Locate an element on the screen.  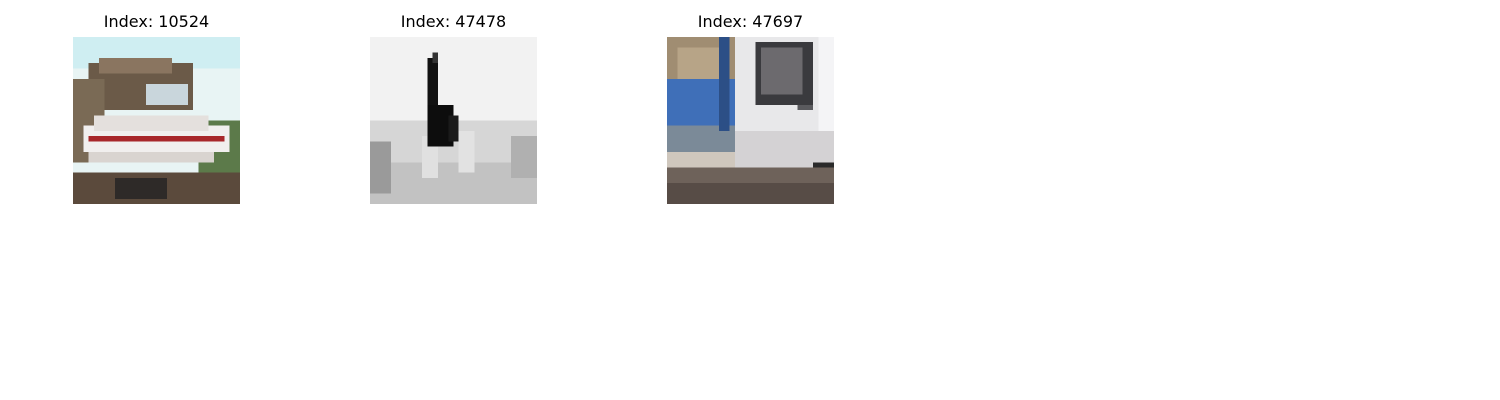
image-panel-1: Index: 10524 is located at coordinates (156, 105).